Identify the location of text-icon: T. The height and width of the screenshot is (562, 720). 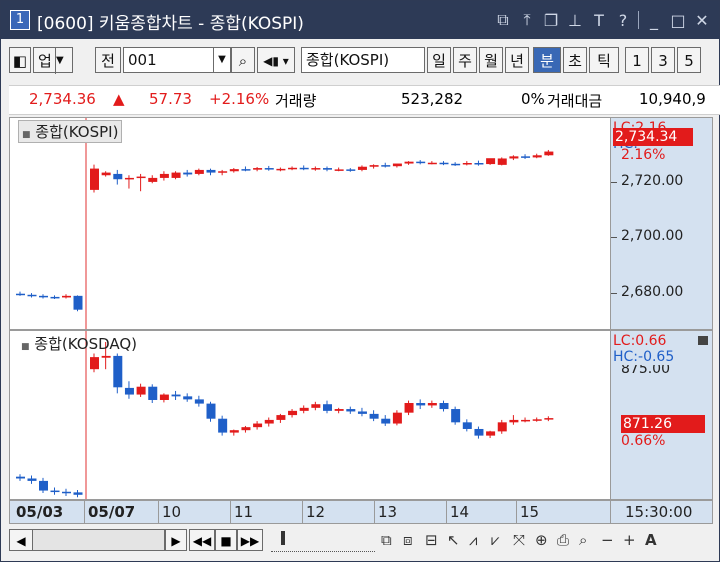
(599, 20).